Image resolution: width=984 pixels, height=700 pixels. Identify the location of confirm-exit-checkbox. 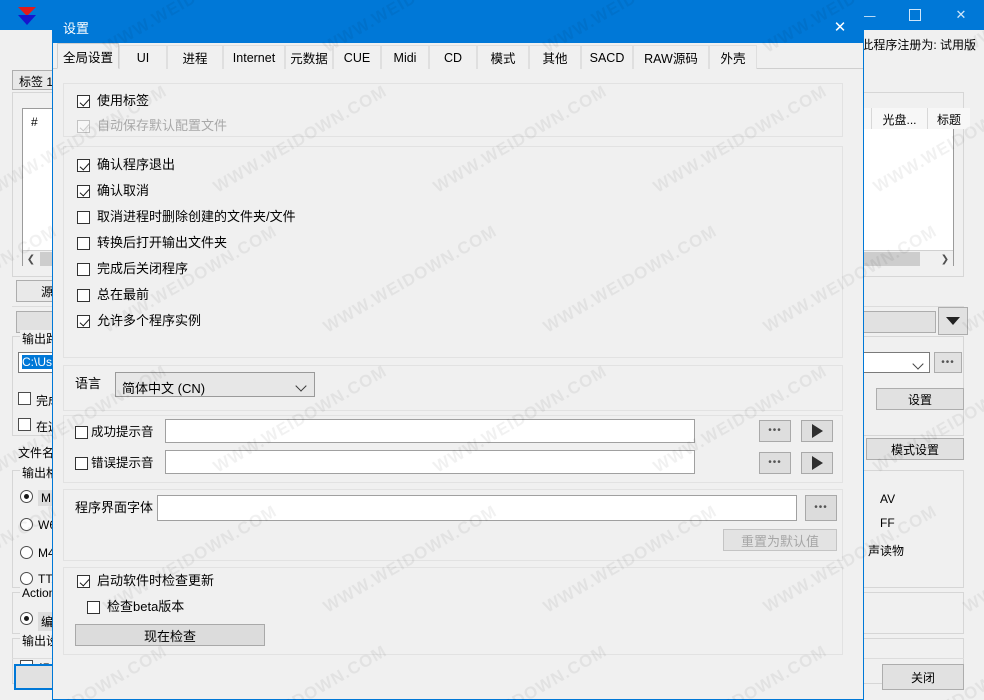
(83, 165).